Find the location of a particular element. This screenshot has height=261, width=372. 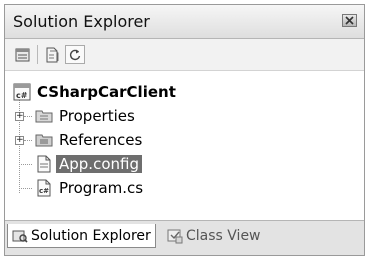

tree-item-app-config: App.config is located at coordinates (88, 164).